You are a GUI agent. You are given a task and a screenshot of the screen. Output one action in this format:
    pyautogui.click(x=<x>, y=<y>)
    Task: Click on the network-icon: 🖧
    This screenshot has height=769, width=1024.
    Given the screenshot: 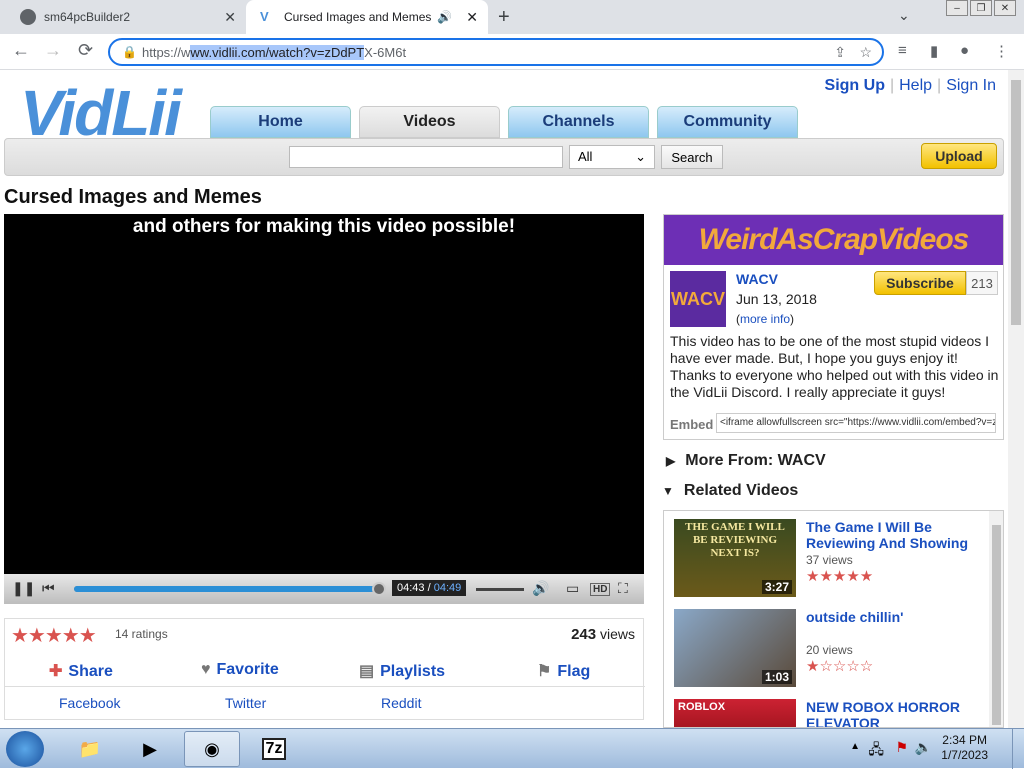 What is the action you would take?
    pyautogui.click(x=876, y=751)
    